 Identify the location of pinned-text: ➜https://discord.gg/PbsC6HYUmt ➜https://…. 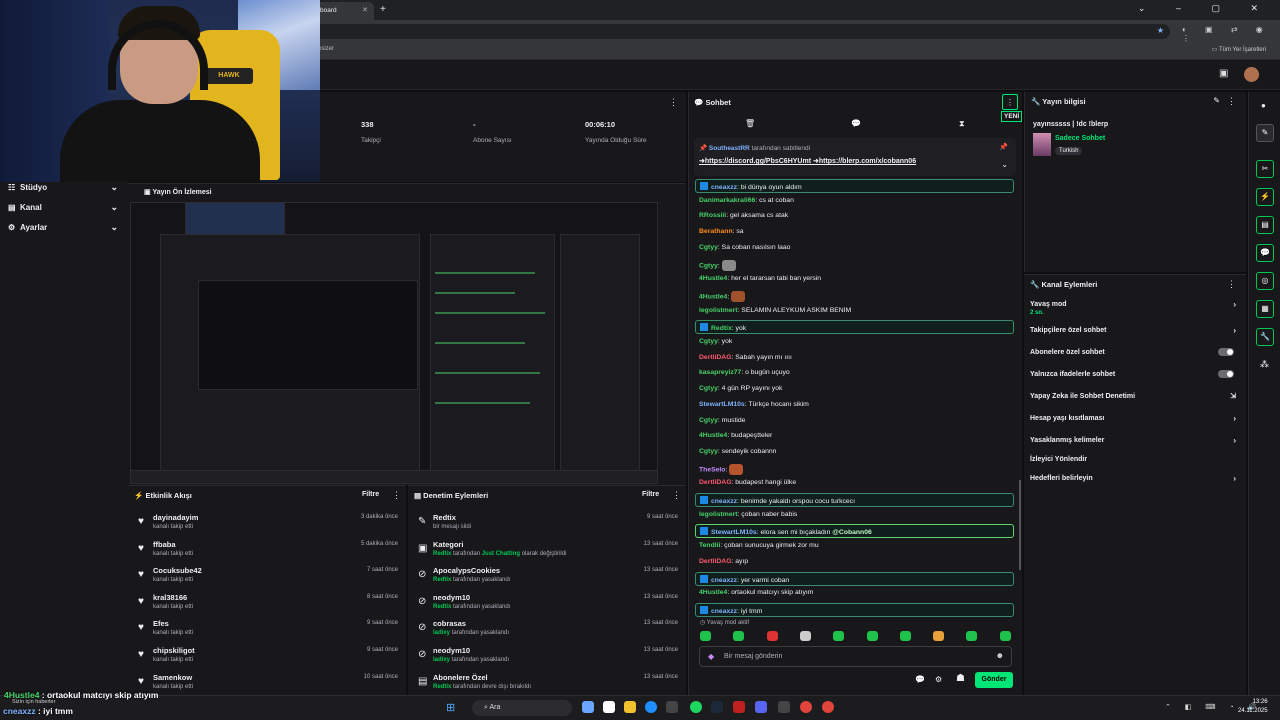
(807, 161).